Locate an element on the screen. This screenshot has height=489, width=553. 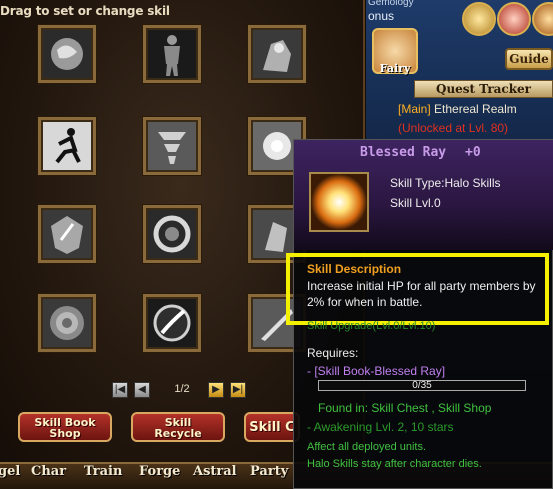
light-orb-icon is located at coordinates (339, 202).